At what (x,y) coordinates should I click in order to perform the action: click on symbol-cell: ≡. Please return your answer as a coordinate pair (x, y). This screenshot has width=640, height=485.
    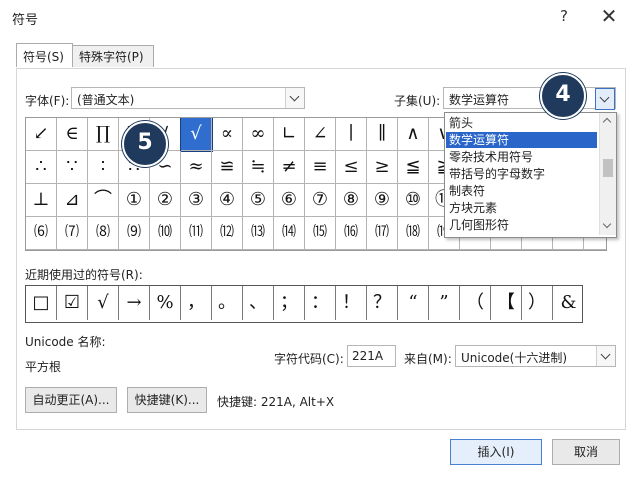
    Looking at the image, I should click on (320, 167).